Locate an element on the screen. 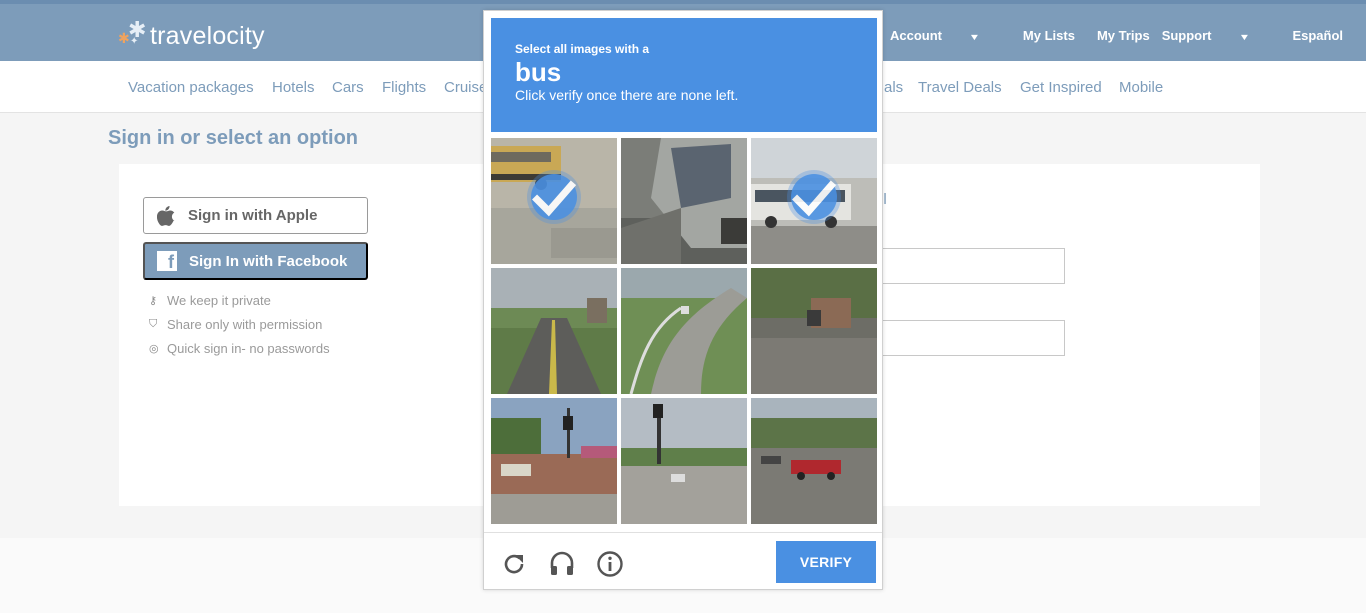 This screenshot has height=613, width=1366. shield-icon: ⛉ is located at coordinates (153, 324).